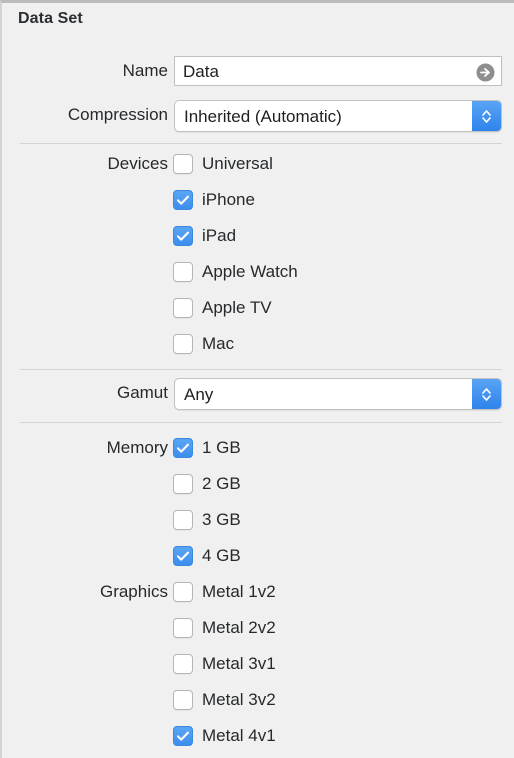 The width and height of the screenshot is (514, 758). What do you see at coordinates (117, 114) in the screenshot?
I see `compression-label: Compression` at bounding box center [117, 114].